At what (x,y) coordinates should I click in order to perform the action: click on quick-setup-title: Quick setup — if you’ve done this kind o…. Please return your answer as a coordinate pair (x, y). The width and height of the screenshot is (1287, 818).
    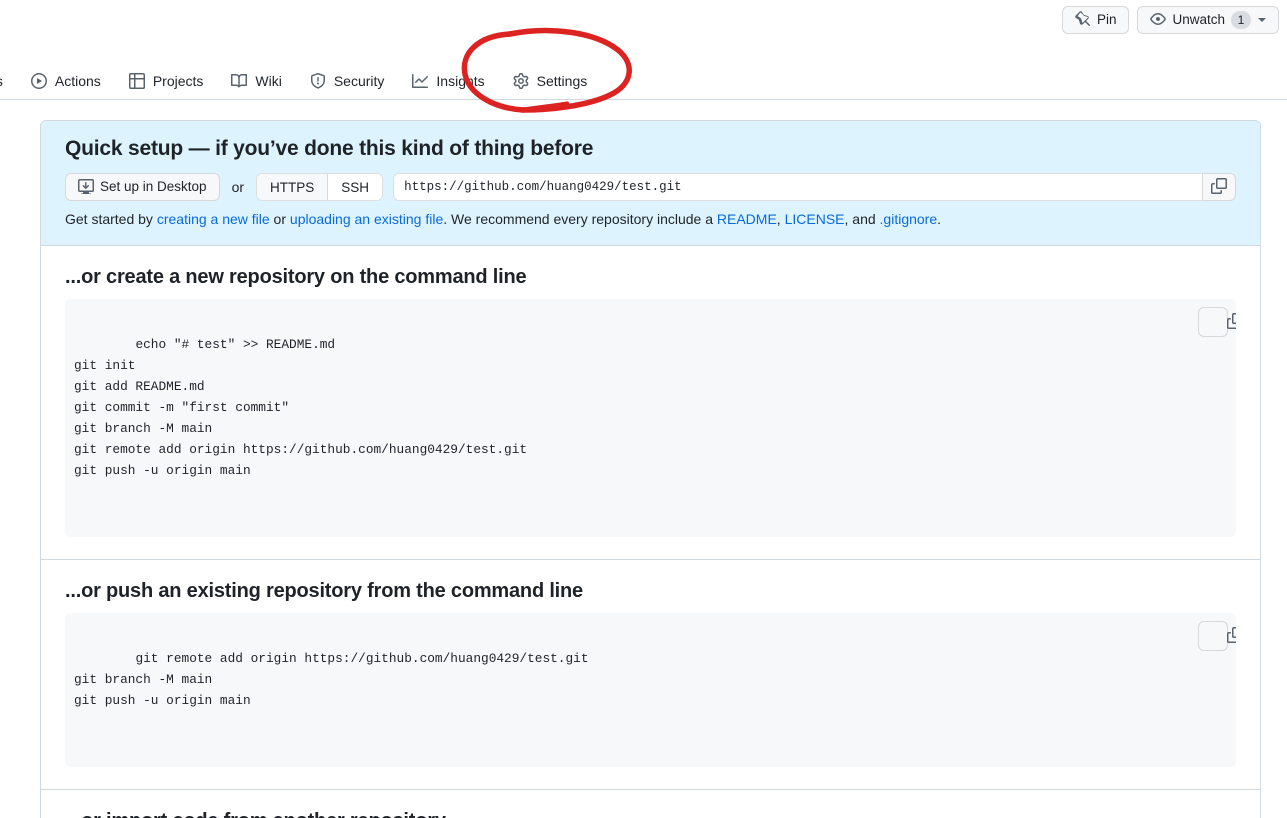
    Looking at the image, I should click on (329, 148).